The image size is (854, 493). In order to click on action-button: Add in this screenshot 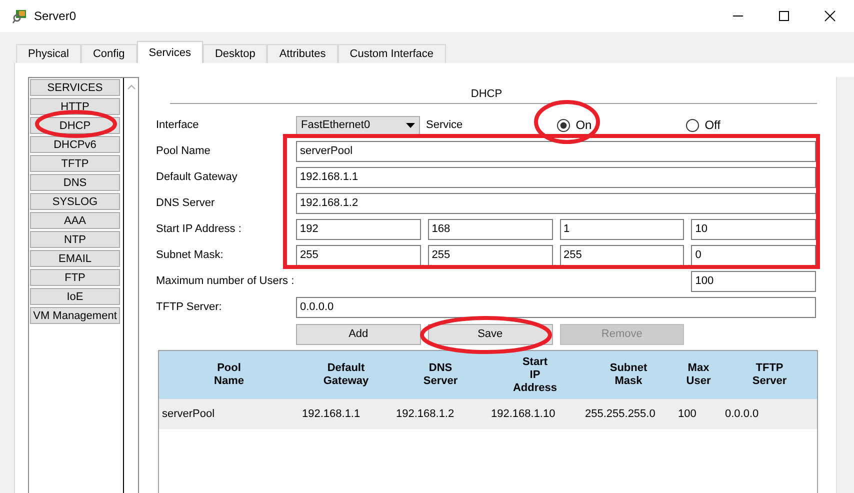, I will do `click(358, 334)`.